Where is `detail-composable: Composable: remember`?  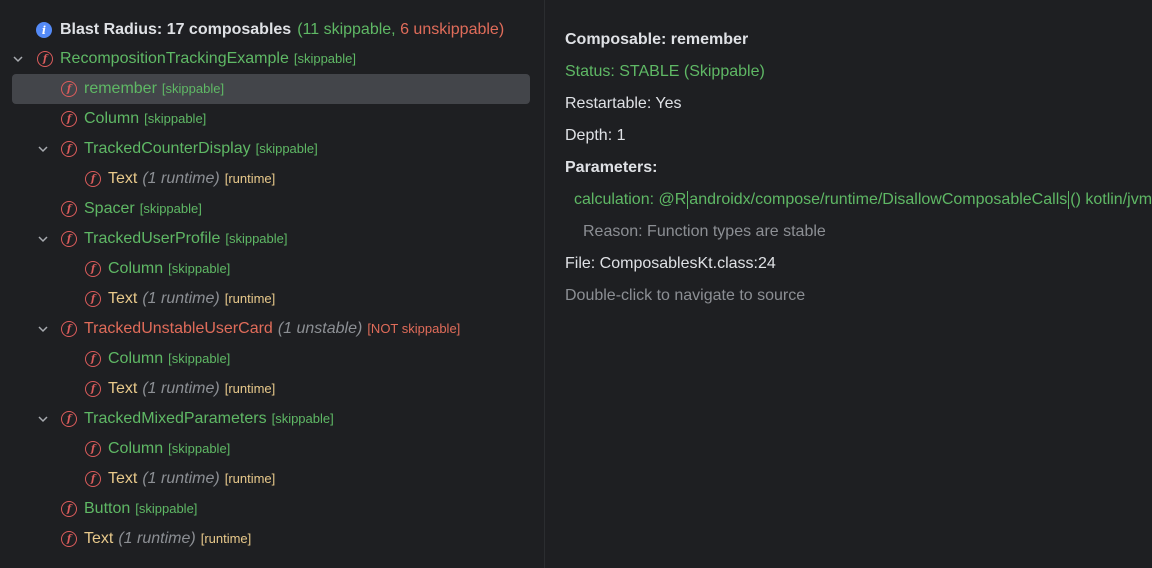
detail-composable: Composable: remember is located at coordinates (657, 39).